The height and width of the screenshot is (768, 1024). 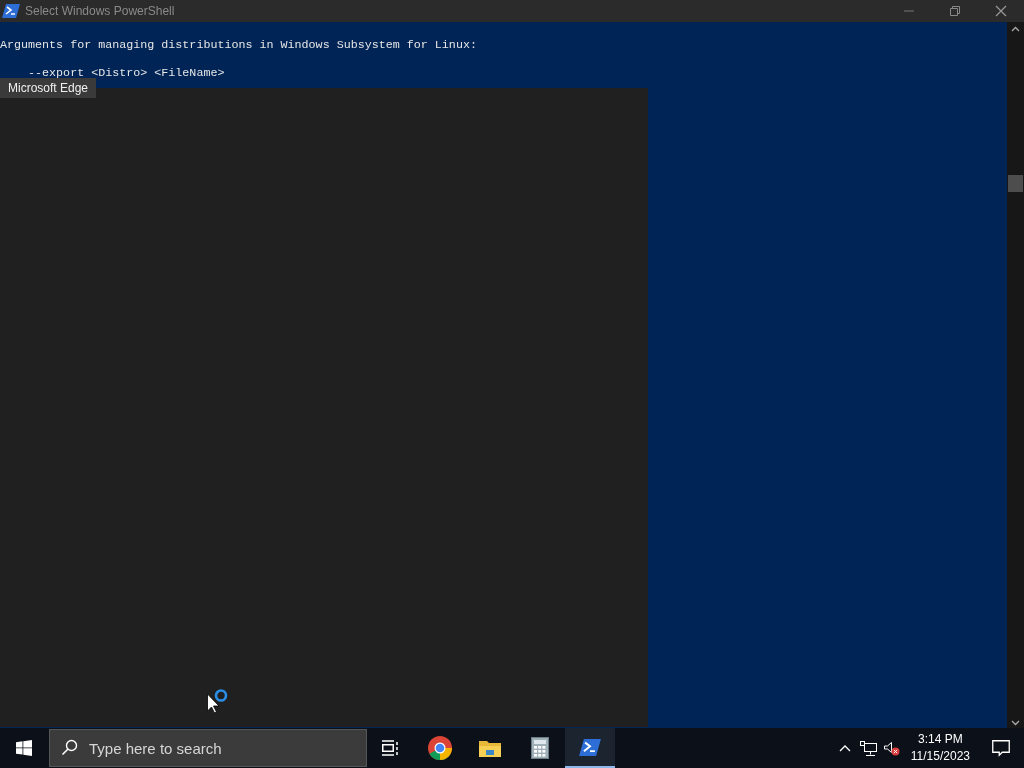 What do you see at coordinates (24, 748) in the screenshot?
I see `windows-logo-icon` at bounding box center [24, 748].